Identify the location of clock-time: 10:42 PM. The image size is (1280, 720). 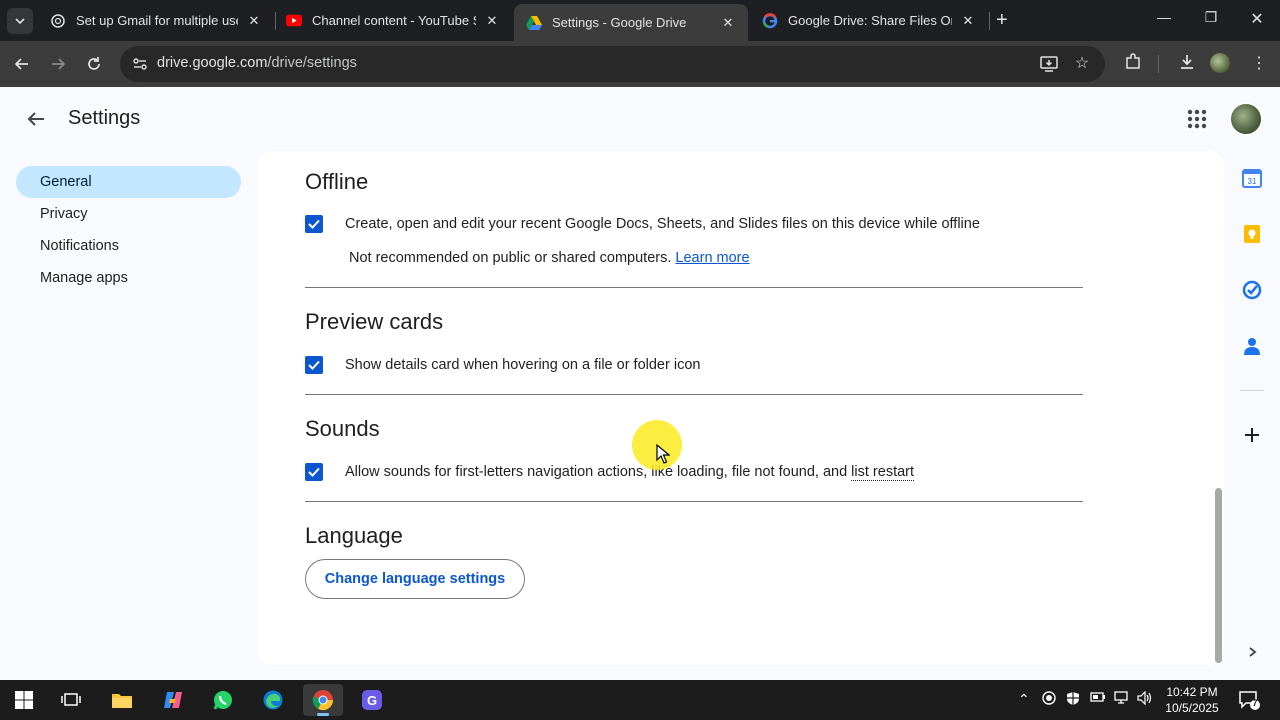
(1192, 692).